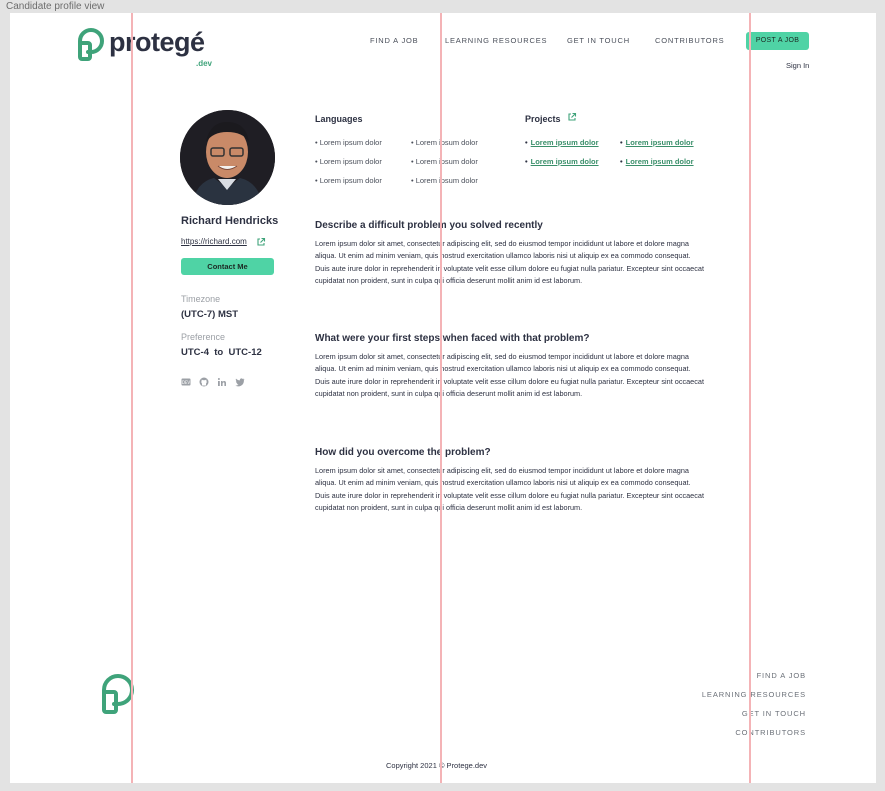  Describe the element at coordinates (209, 314) in the screenshot. I see `timezone-value: (UTC-7) MST` at that location.